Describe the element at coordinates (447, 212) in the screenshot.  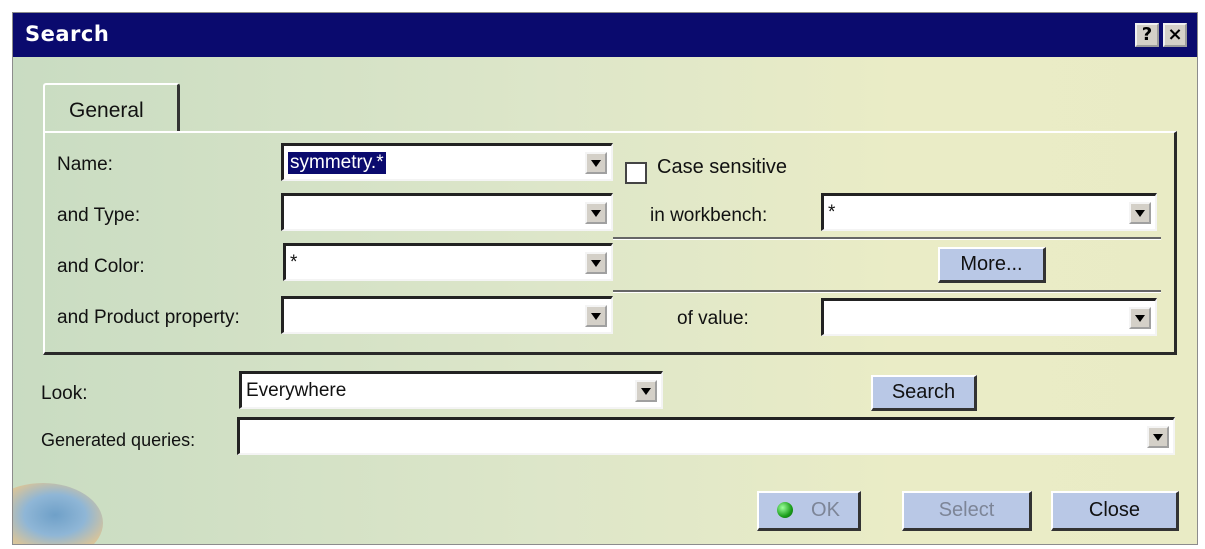
I see `type-combo` at that location.